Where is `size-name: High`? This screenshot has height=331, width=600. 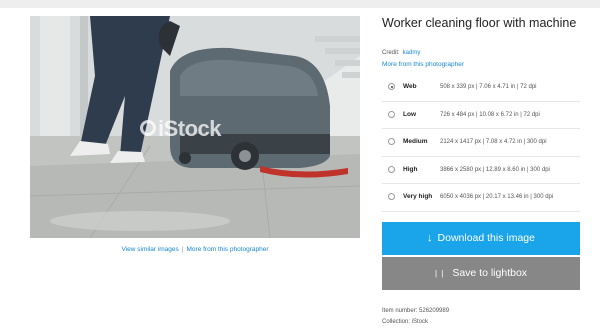
size-name: High is located at coordinates (410, 169).